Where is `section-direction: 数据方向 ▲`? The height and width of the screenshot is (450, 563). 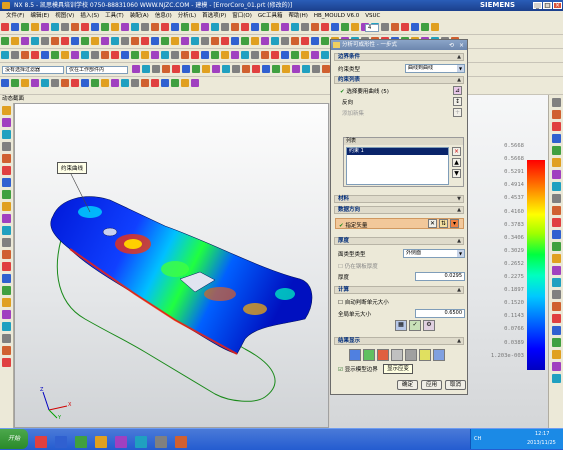
section-direction: 数据方向 ▲ is located at coordinates (399, 210).